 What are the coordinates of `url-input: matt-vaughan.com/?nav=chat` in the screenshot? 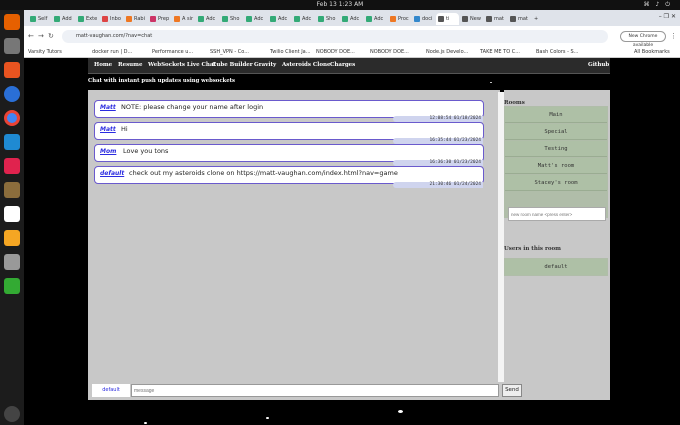 It's located at (335, 36).